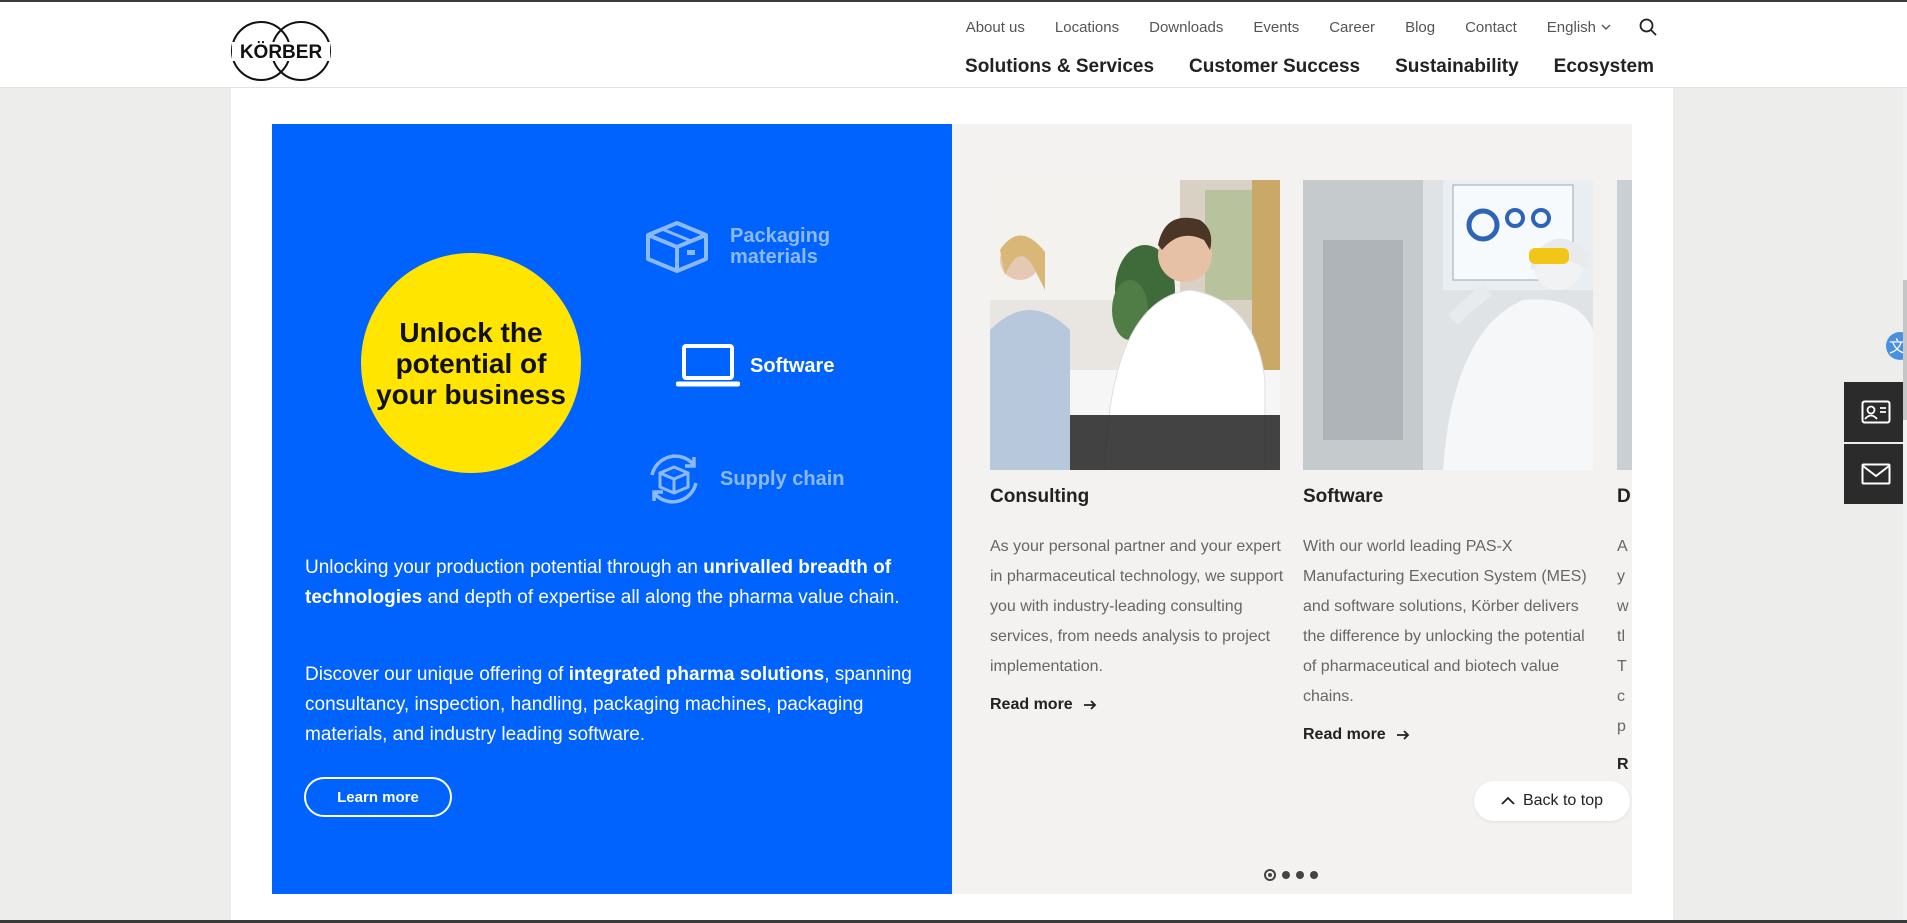  Describe the element at coordinates (1040, 496) in the screenshot. I see `card-title: Consulting` at that location.